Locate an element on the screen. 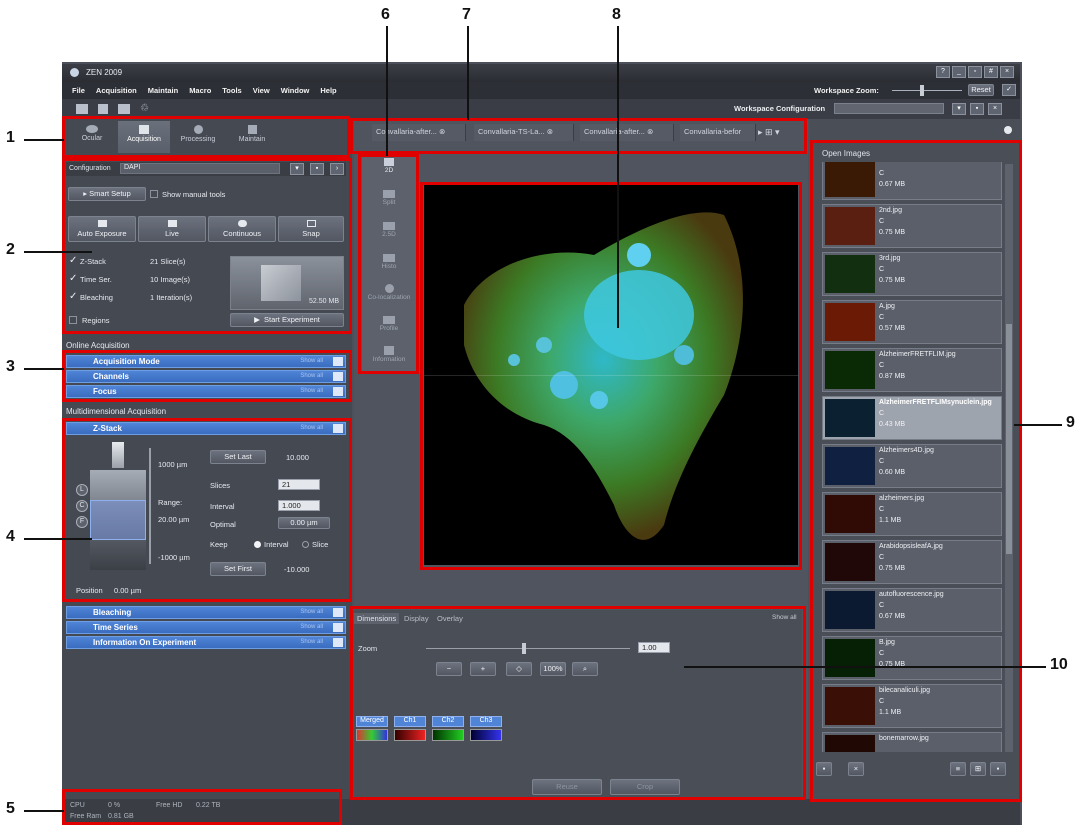 The width and height of the screenshot is (1092, 825). menu-maintain: Maintain is located at coordinates (163, 90).